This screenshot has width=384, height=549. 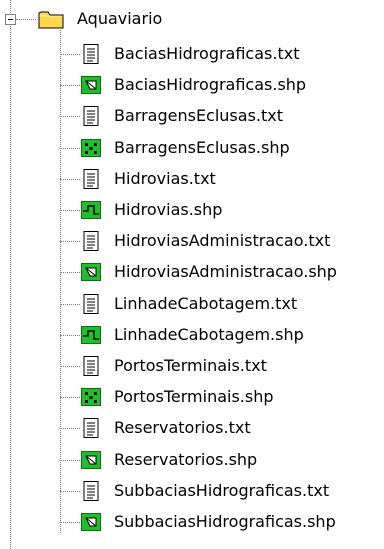 What do you see at coordinates (202, 148) in the screenshot?
I see `file-label: BarragensEclusas.shp` at bounding box center [202, 148].